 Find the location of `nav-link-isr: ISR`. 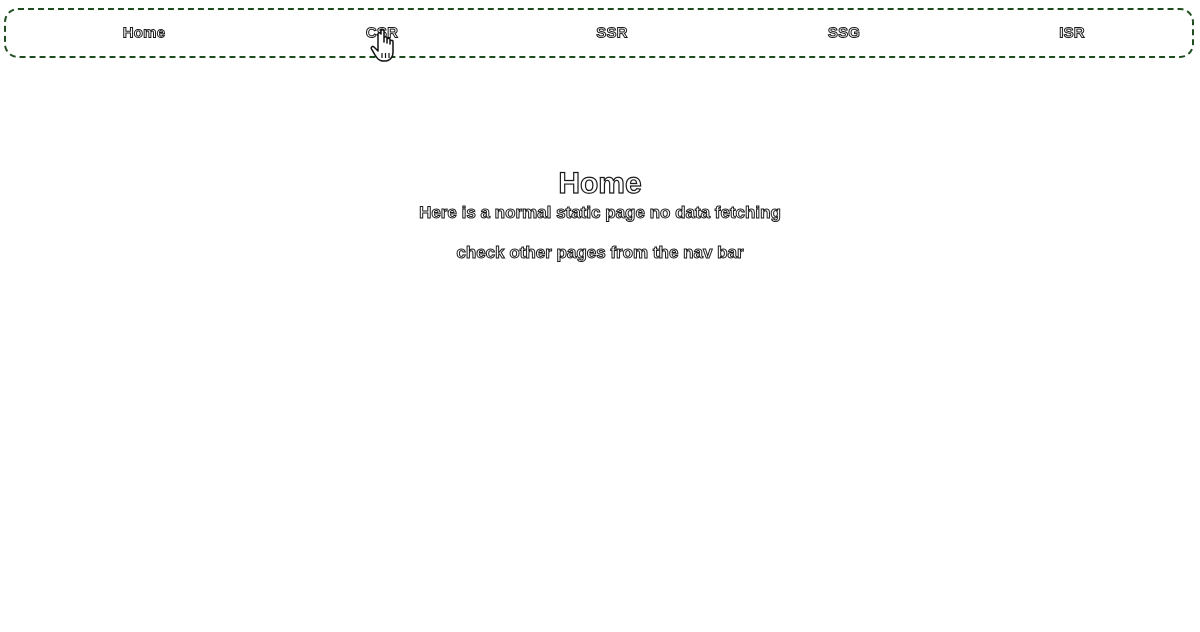

nav-link-isr: ISR is located at coordinates (1072, 33).